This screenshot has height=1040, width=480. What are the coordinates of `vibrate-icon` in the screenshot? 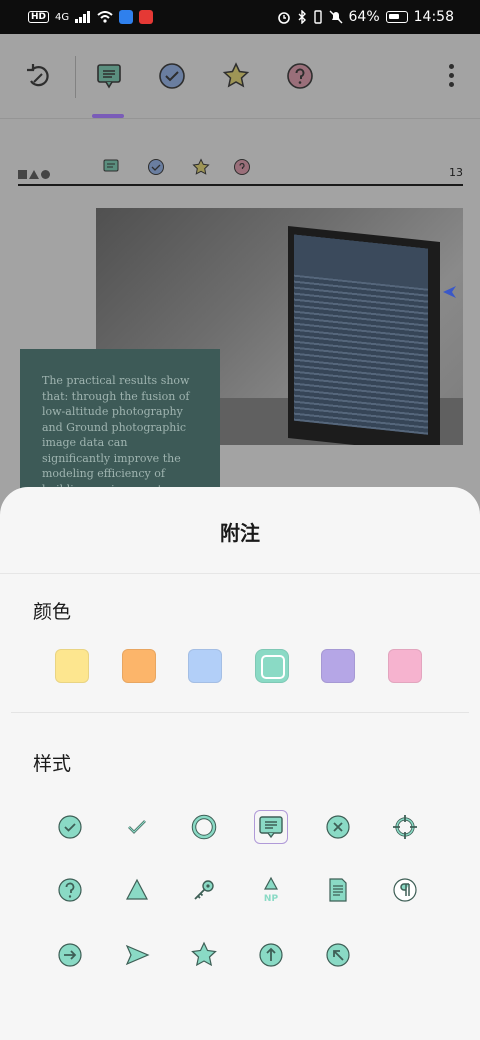 It's located at (317, 17).